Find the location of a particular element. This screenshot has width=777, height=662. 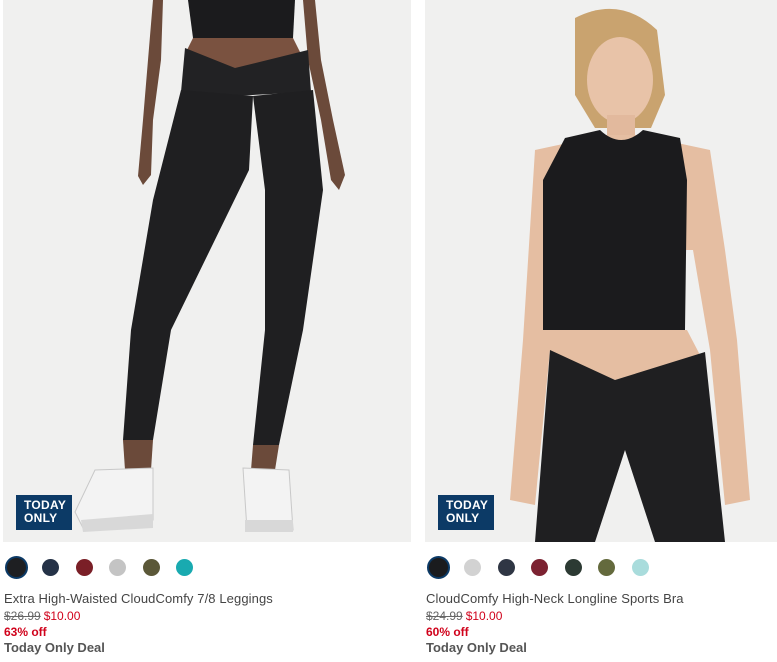

swatch-navy is located at coordinates (50, 567).